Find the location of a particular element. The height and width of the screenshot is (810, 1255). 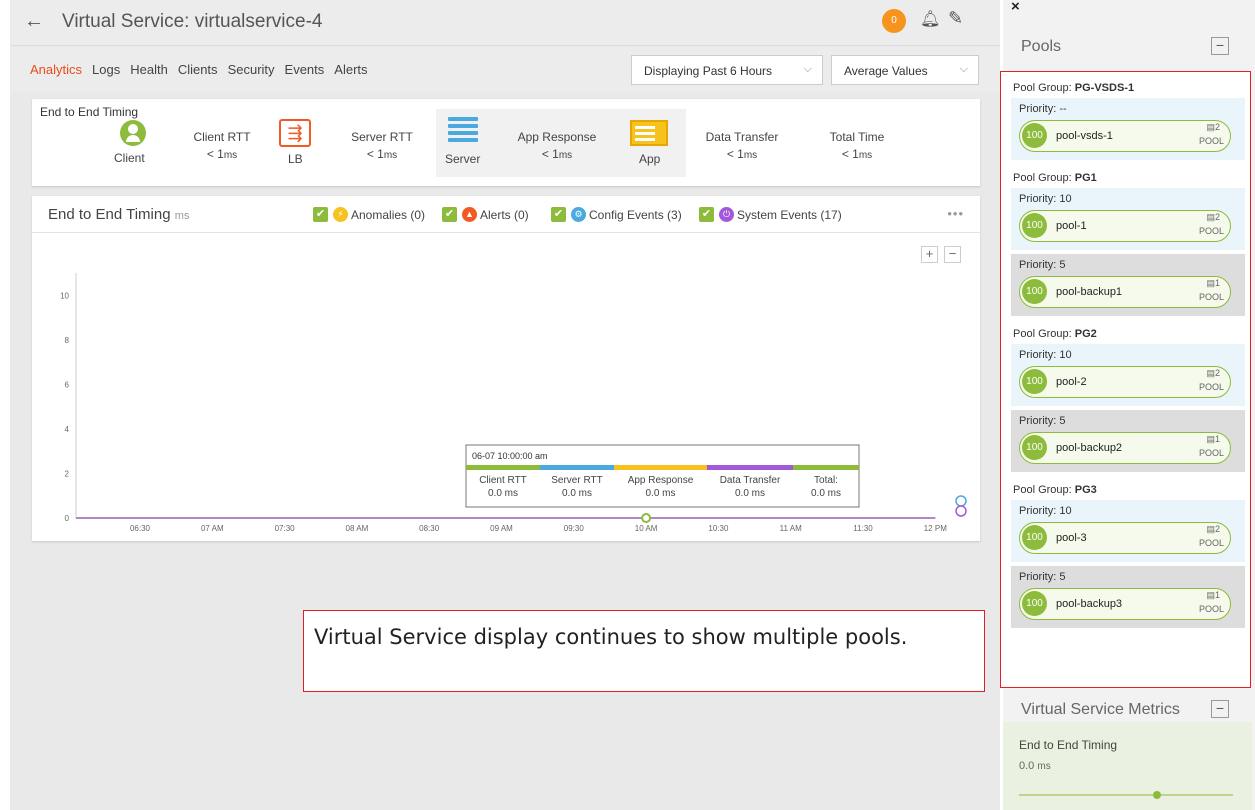

server-icon is located at coordinates (463, 129).